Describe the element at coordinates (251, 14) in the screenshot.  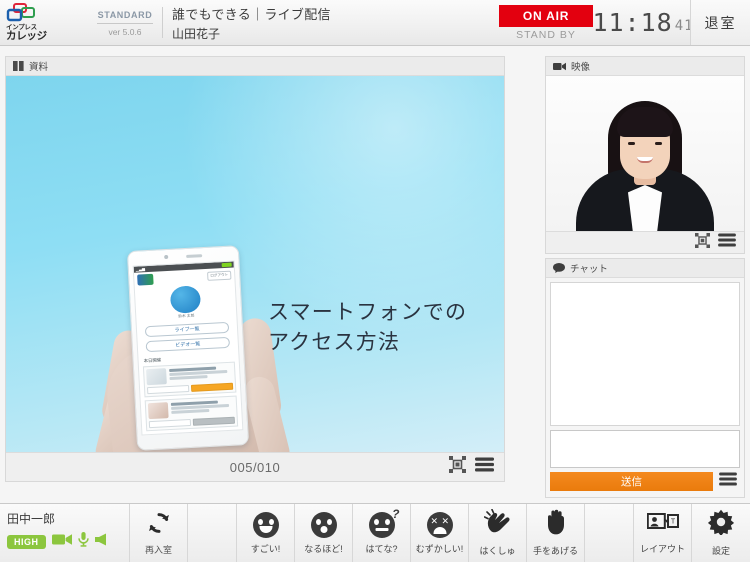
I see `page-title: 誰でもできる｜ライブ配信` at that location.